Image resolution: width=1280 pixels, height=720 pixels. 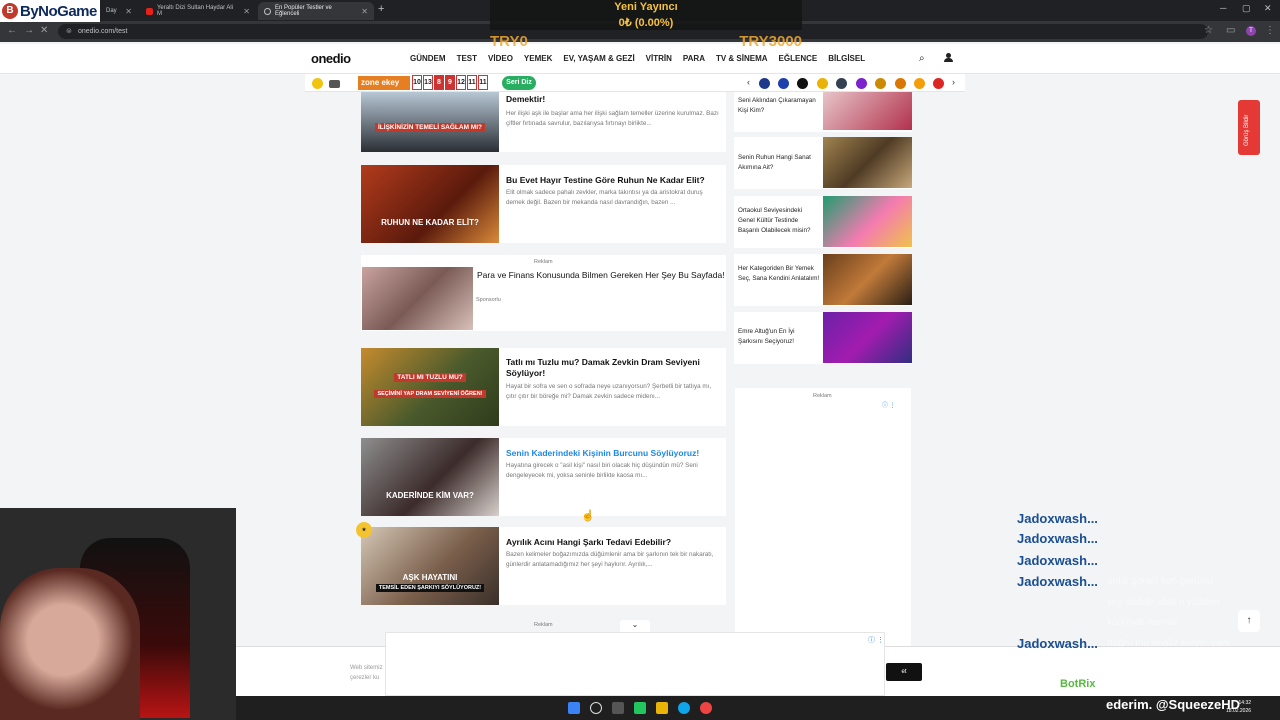 What do you see at coordinates (1249, 621) in the screenshot?
I see `scroll-to-top-button: ↑` at bounding box center [1249, 621].